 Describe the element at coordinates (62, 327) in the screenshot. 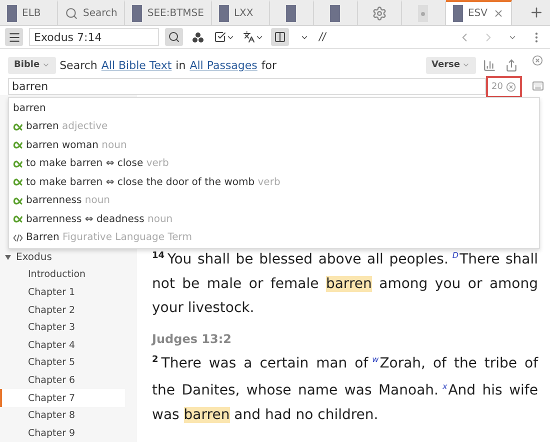

I see `tree-item: Chapter 3` at that location.